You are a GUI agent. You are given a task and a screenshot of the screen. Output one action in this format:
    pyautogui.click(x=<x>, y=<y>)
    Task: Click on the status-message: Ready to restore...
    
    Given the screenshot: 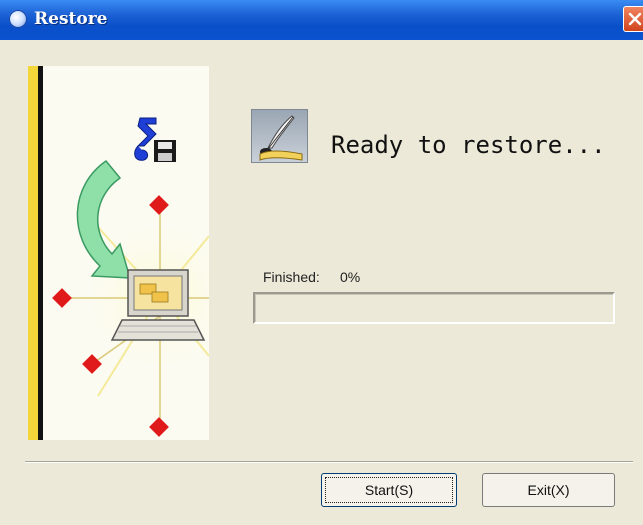 What is the action you would take?
    pyautogui.click(x=468, y=145)
    